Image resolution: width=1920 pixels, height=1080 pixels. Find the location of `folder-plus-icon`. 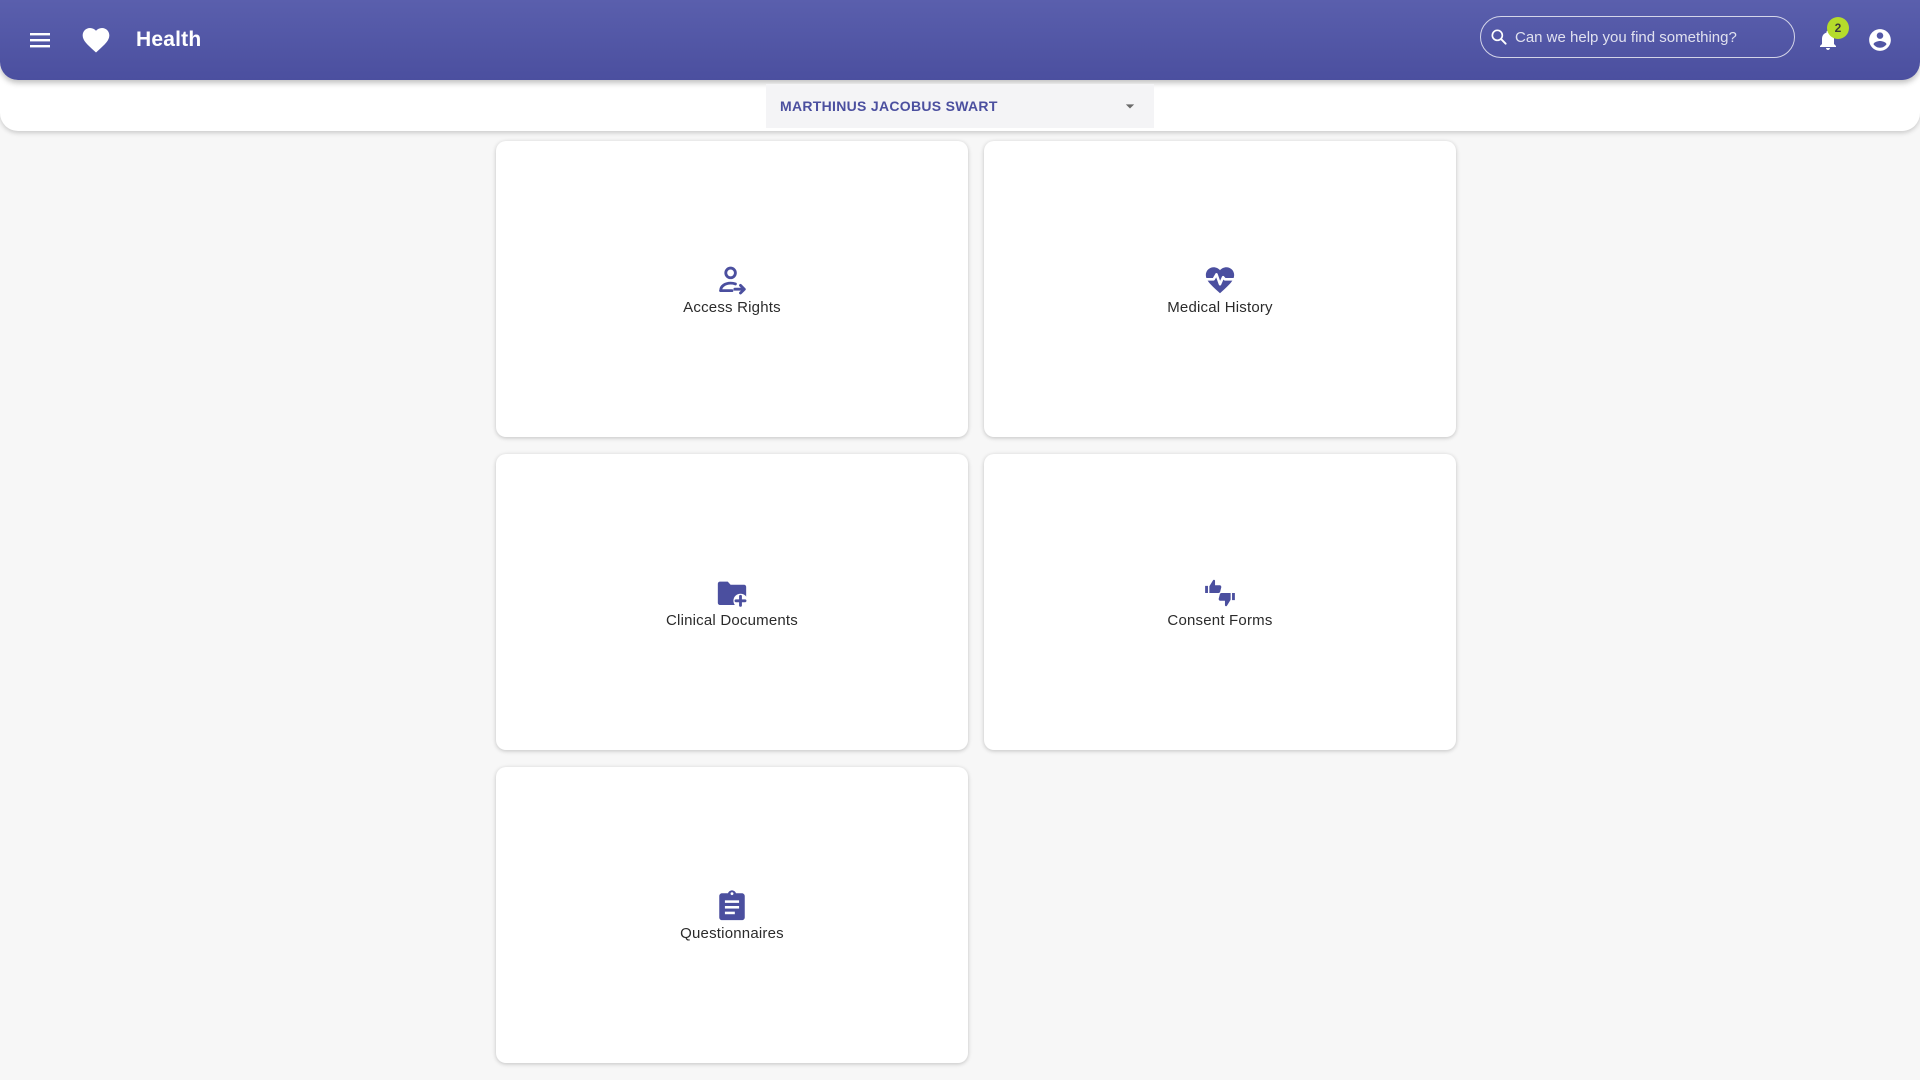

folder-plus-icon is located at coordinates (732, 594).